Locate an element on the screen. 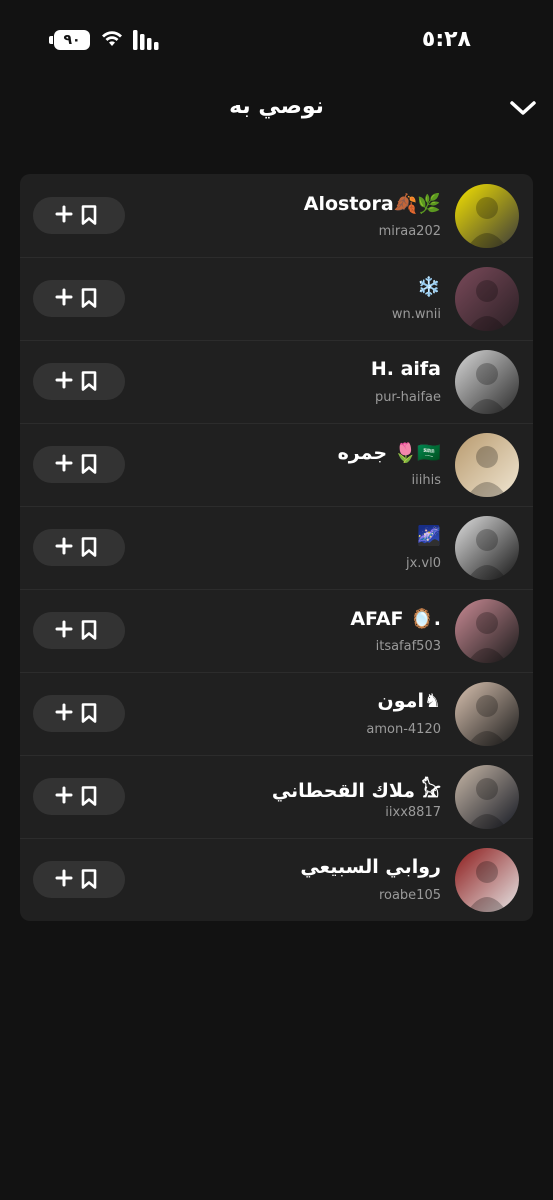  page-header: نوصي به is located at coordinates (276, 110).